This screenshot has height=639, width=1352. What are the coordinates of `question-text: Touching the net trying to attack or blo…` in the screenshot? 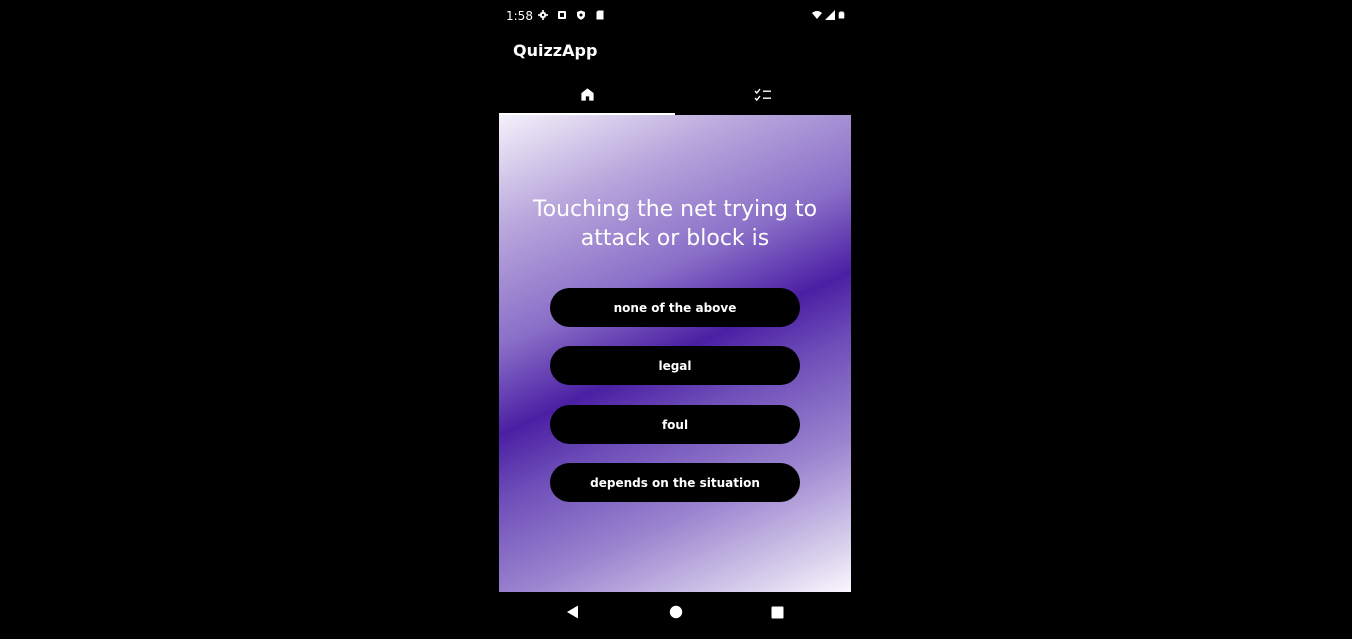 It's located at (675, 224).